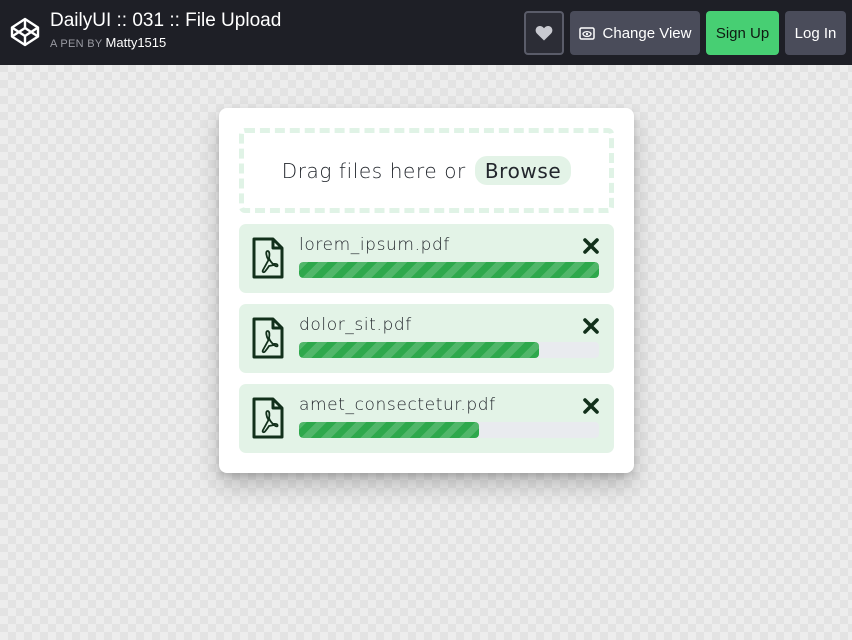 This screenshot has width=852, height=640. I want to click on sign-up-label: Sign Up, so click(742, 33).